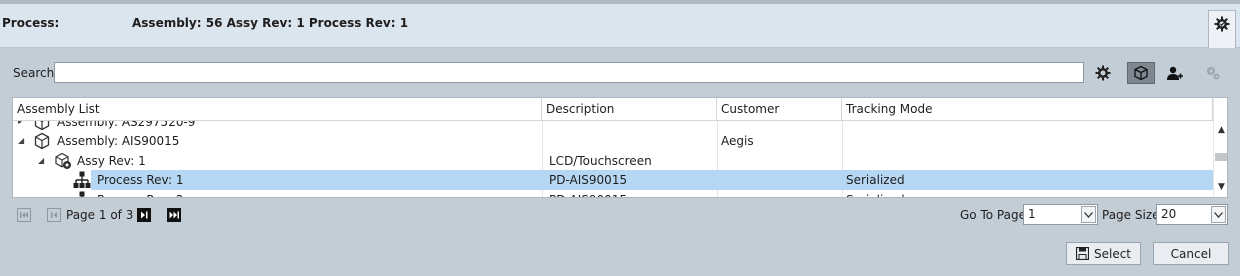  Describe the element at coordinates (118, 141) in the screenshot. I see `assembly-name: Assembly: AIS90015` at that location.